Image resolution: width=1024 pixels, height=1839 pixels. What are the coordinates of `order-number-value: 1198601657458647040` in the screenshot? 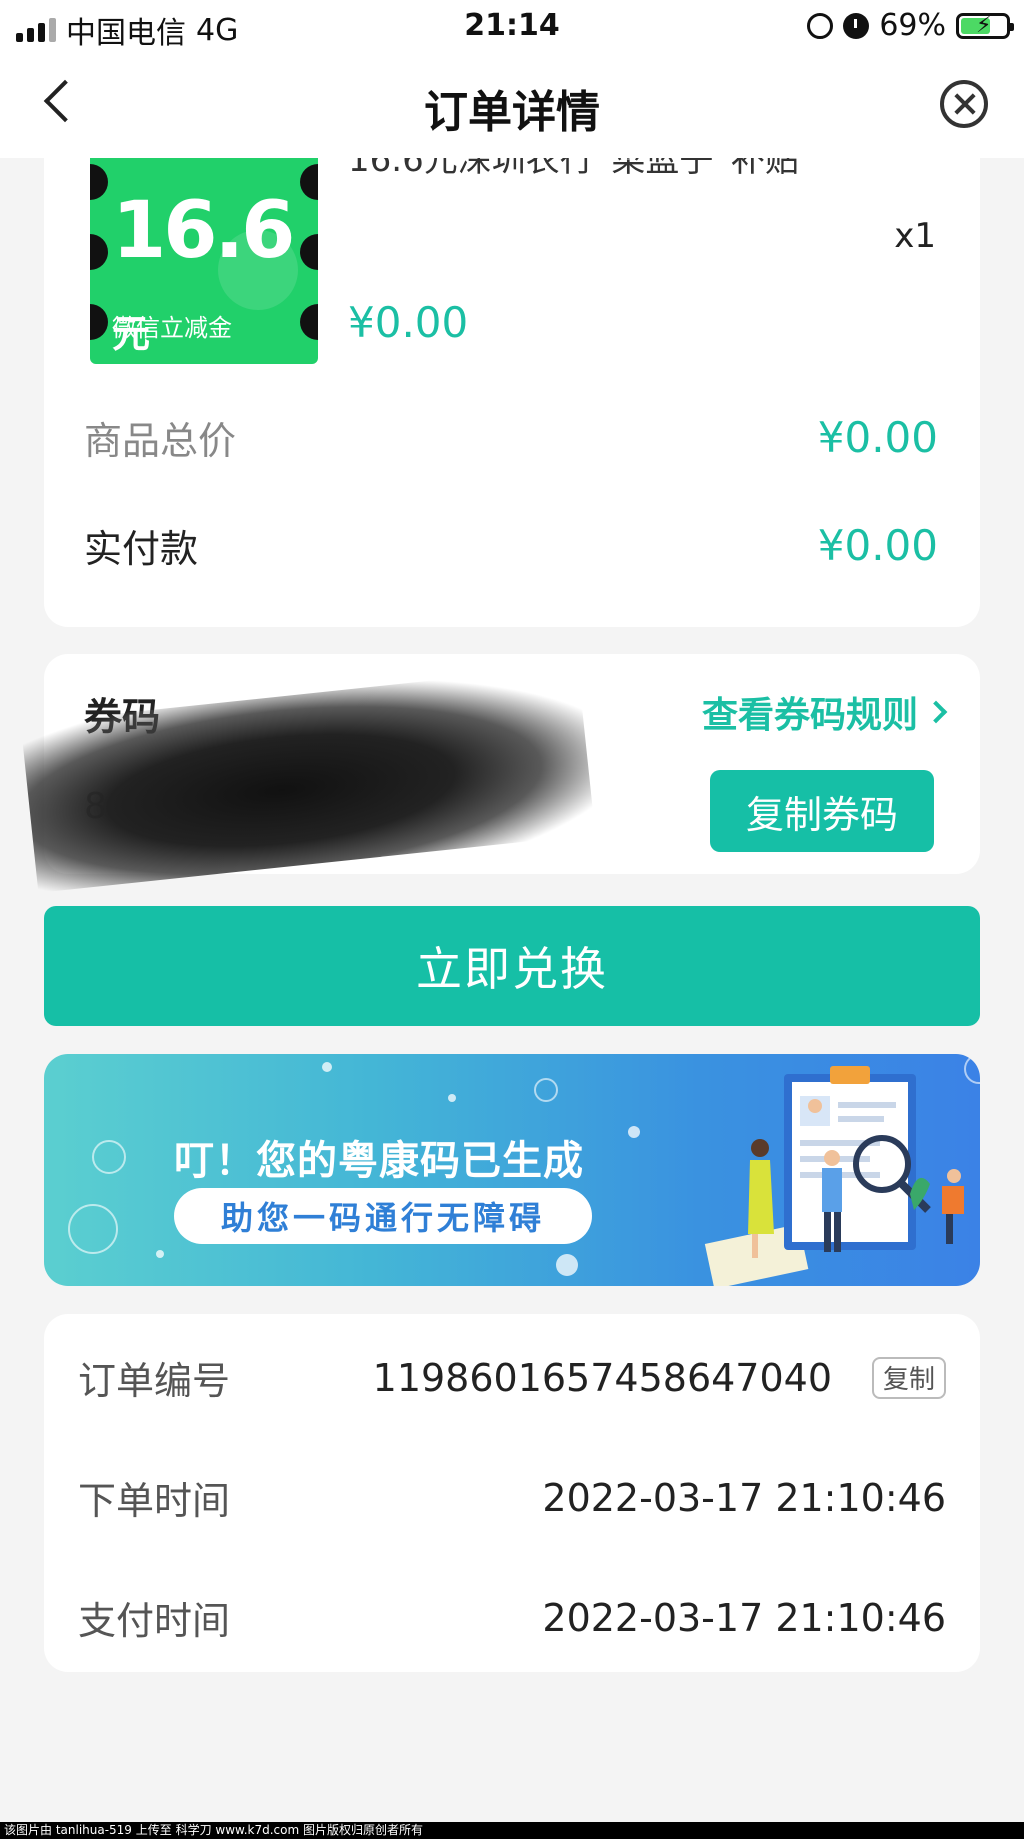 It's located at (602, 1377).